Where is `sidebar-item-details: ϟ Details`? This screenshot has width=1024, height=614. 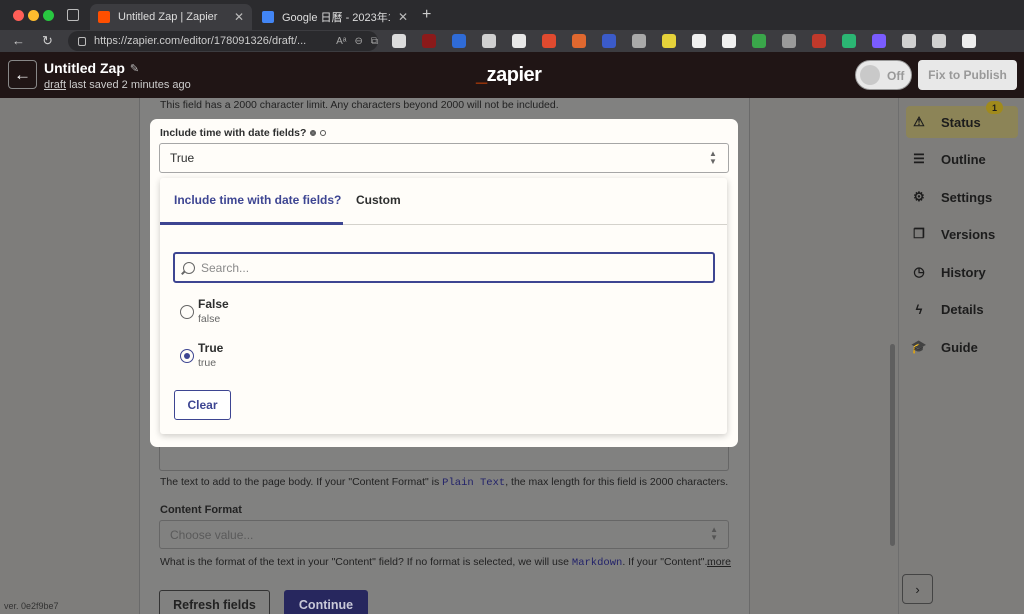 sidebar-item-details: ϟ Details is located at coordinates (962, 309).